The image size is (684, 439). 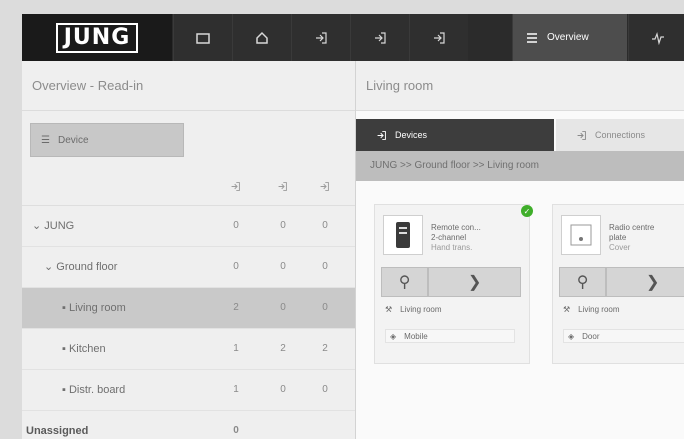 I want to click on tree-row-label: Unassigned, so click(x=57, y=431).